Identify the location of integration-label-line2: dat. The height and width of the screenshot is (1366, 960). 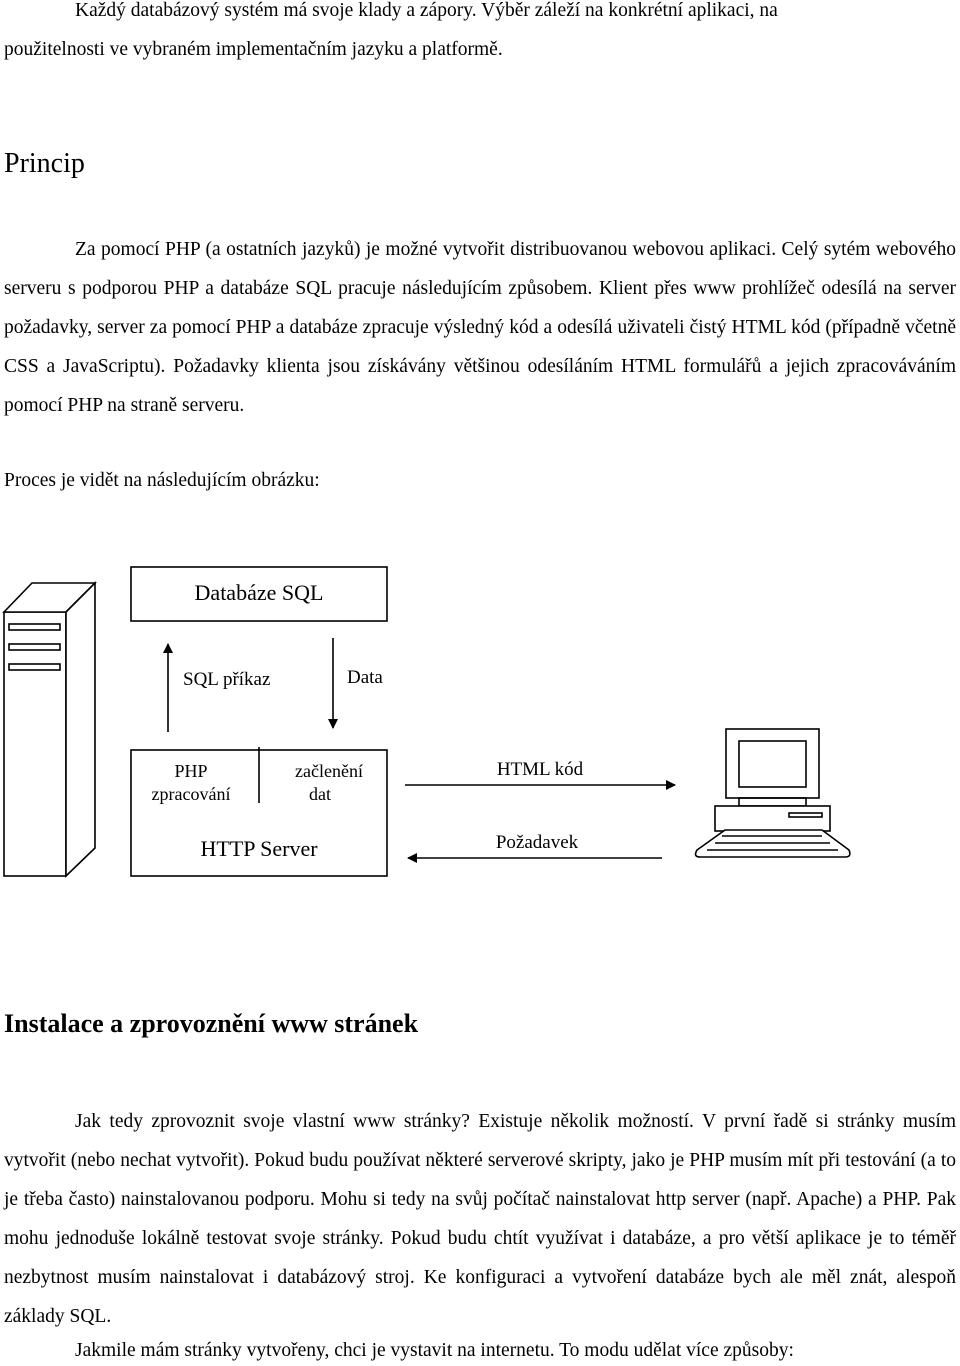
(320, 794).